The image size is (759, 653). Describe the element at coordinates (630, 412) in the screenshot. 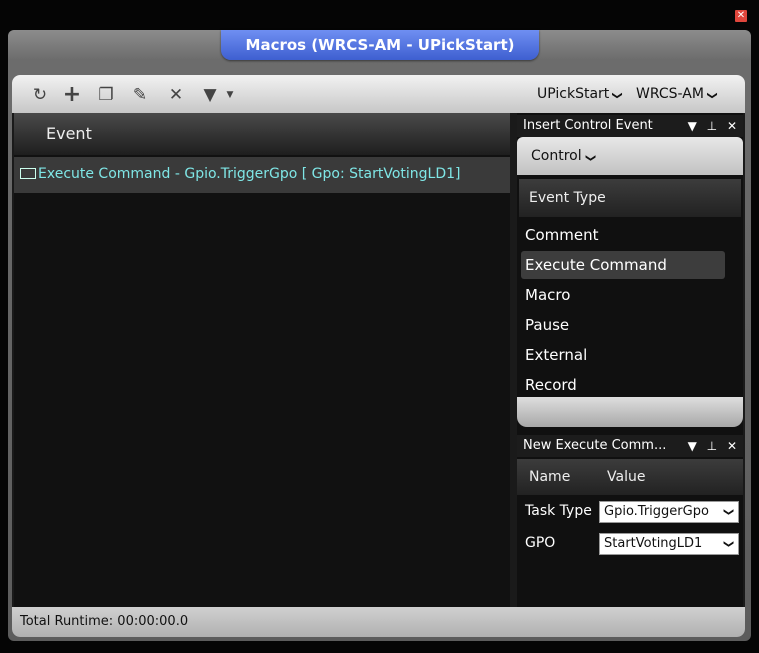

I see `pane-footer` at that location.